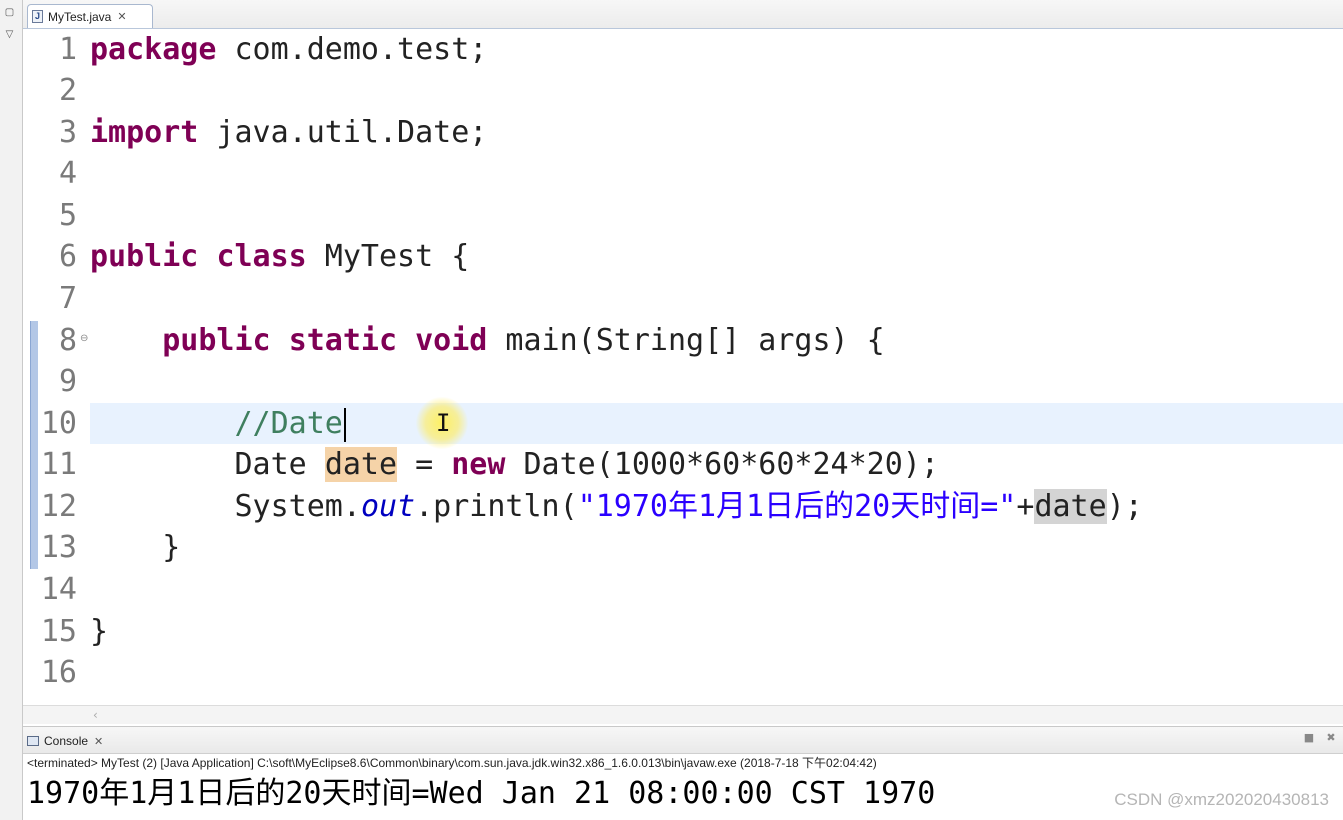 This screenshot has height=820, width=1343. What do you see at coordinates (9, 34) in the screenshot?
I see `view-menu-icon: ▽` at bounding box center [9, 34].